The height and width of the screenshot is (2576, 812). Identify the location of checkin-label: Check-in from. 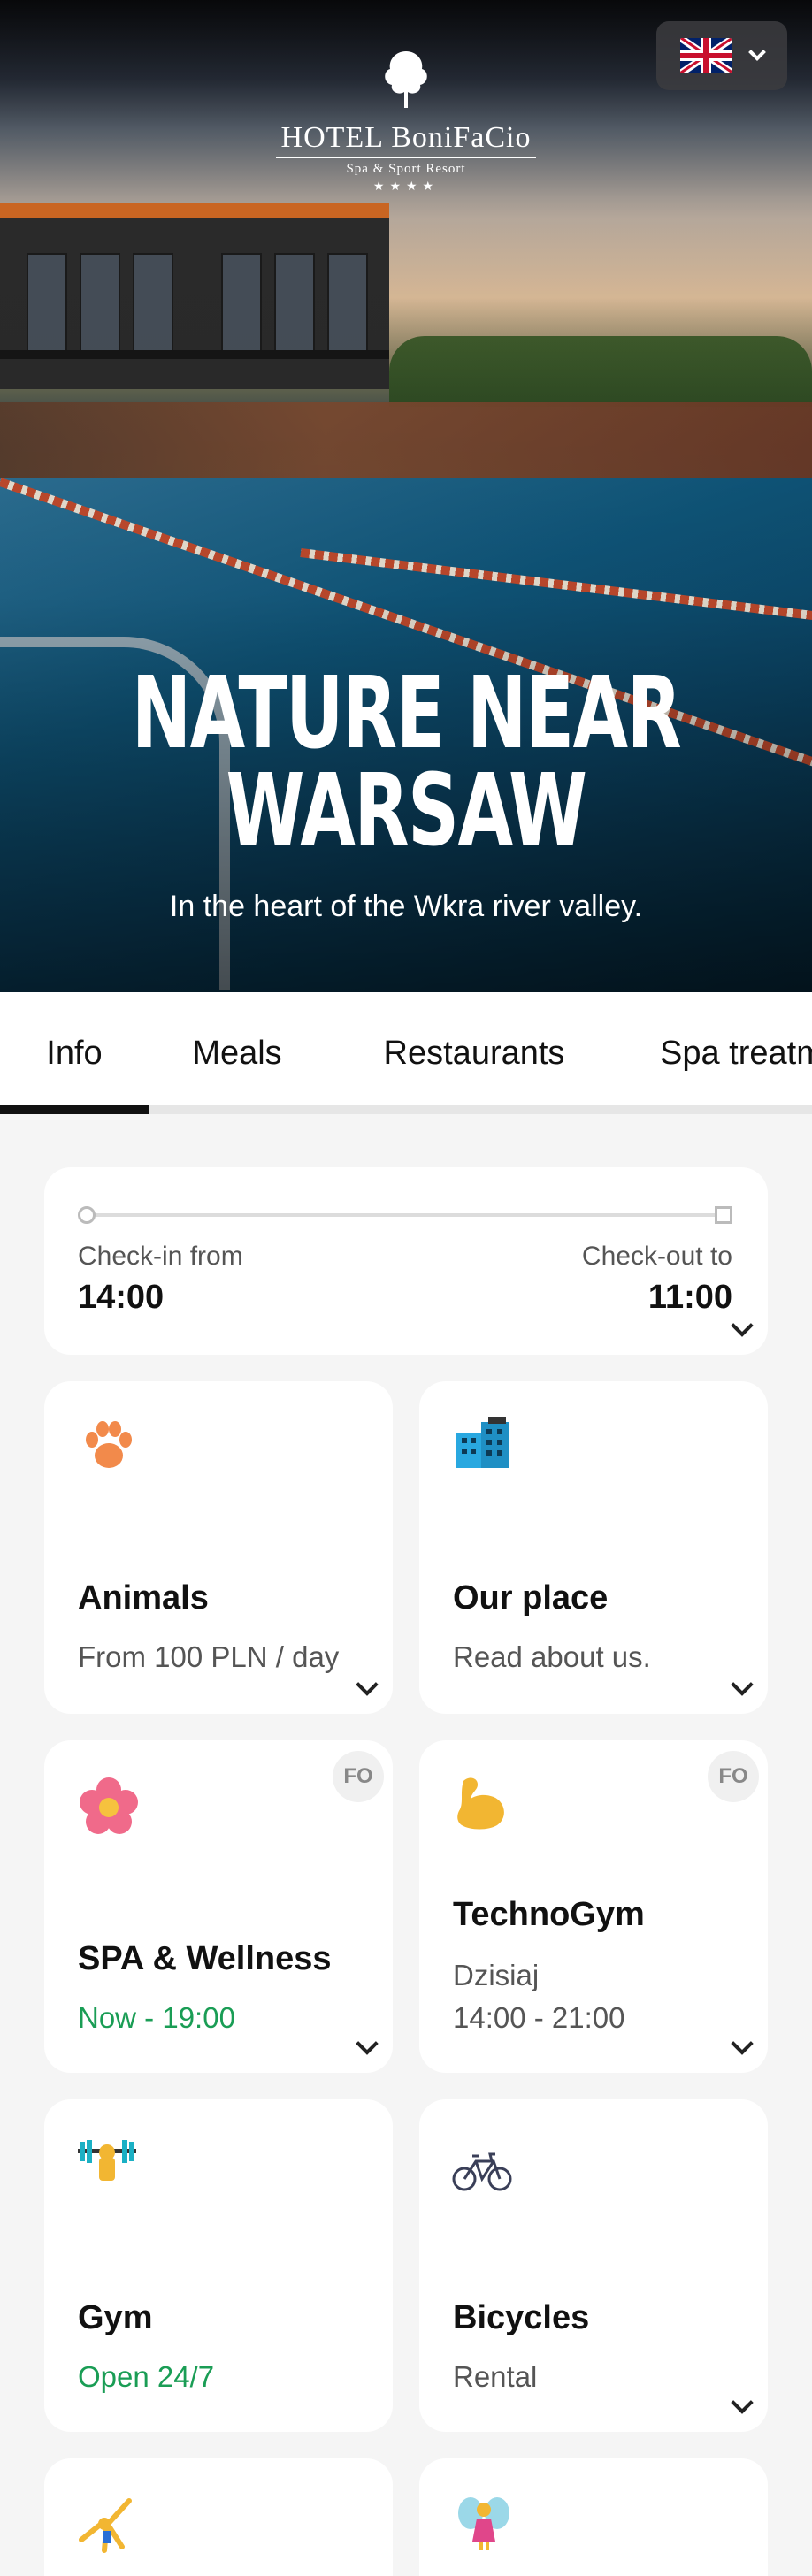
(160, 1256).